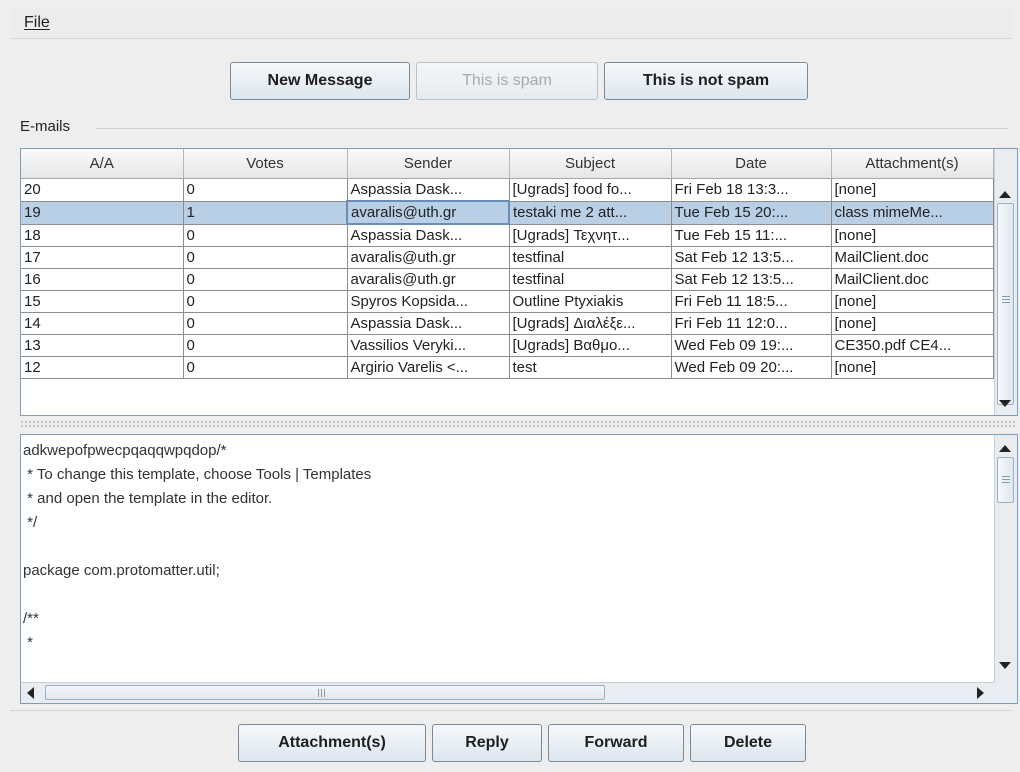 The height and width of the screenshot is (772, 1020). Describe the element at coordinates (590, 367) in the screenshot. I see `cell-subject: test` at that location.